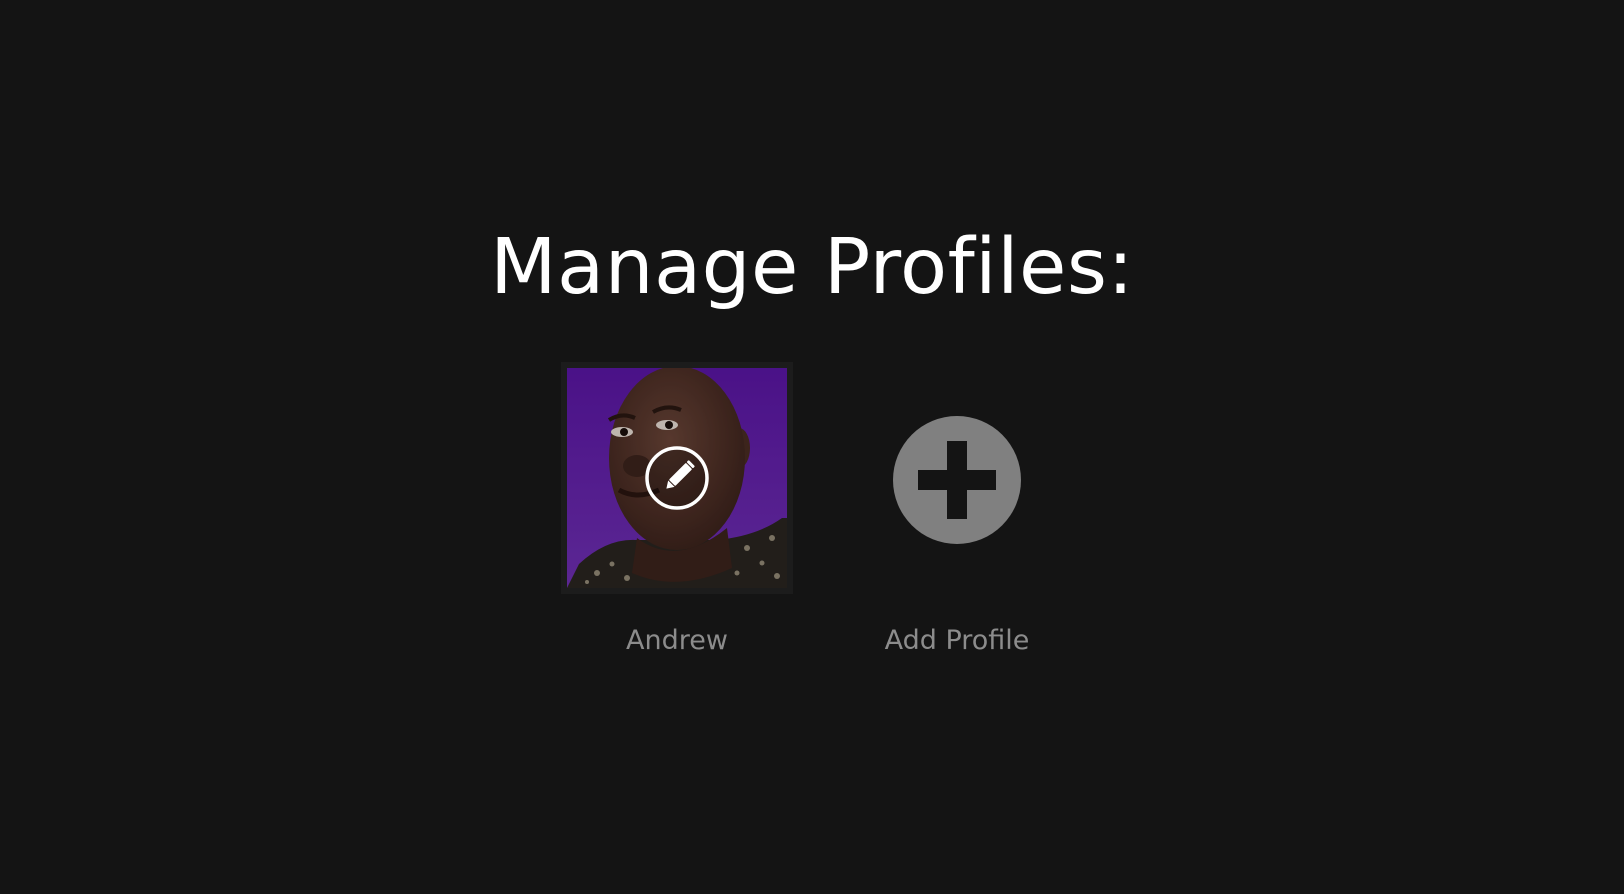 The width and height of the screenshot is (1624, 894). I want to click on add-profile-button: Add Profile, so click(957, 510).